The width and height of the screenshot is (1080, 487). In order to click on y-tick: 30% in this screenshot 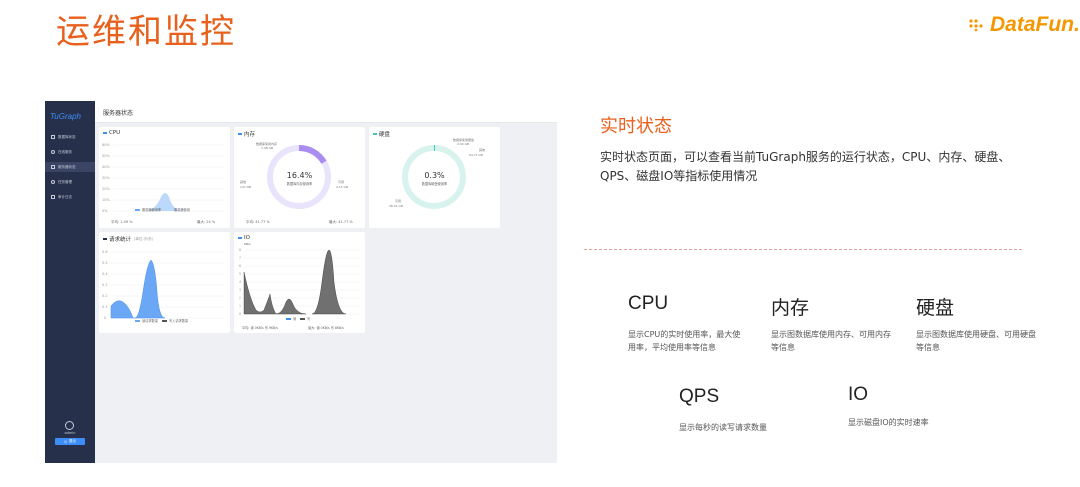, I will do `click(106, 178)`.